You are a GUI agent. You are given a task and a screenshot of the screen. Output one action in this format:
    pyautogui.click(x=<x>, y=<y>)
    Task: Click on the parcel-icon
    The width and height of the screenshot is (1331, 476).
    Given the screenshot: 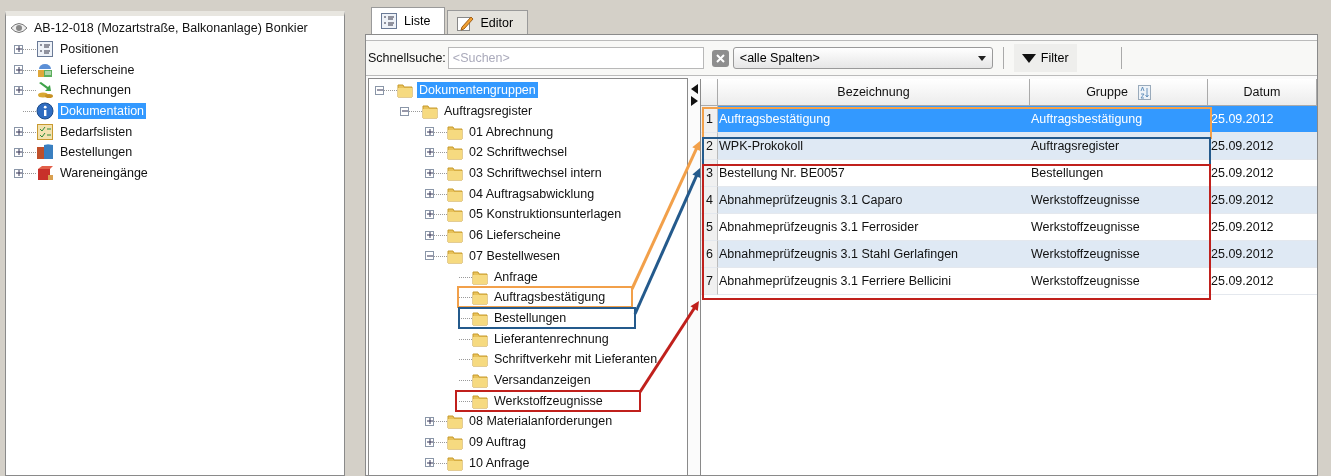 What is the action you would take?
    pyautogui.click(x=45, y=173)
    